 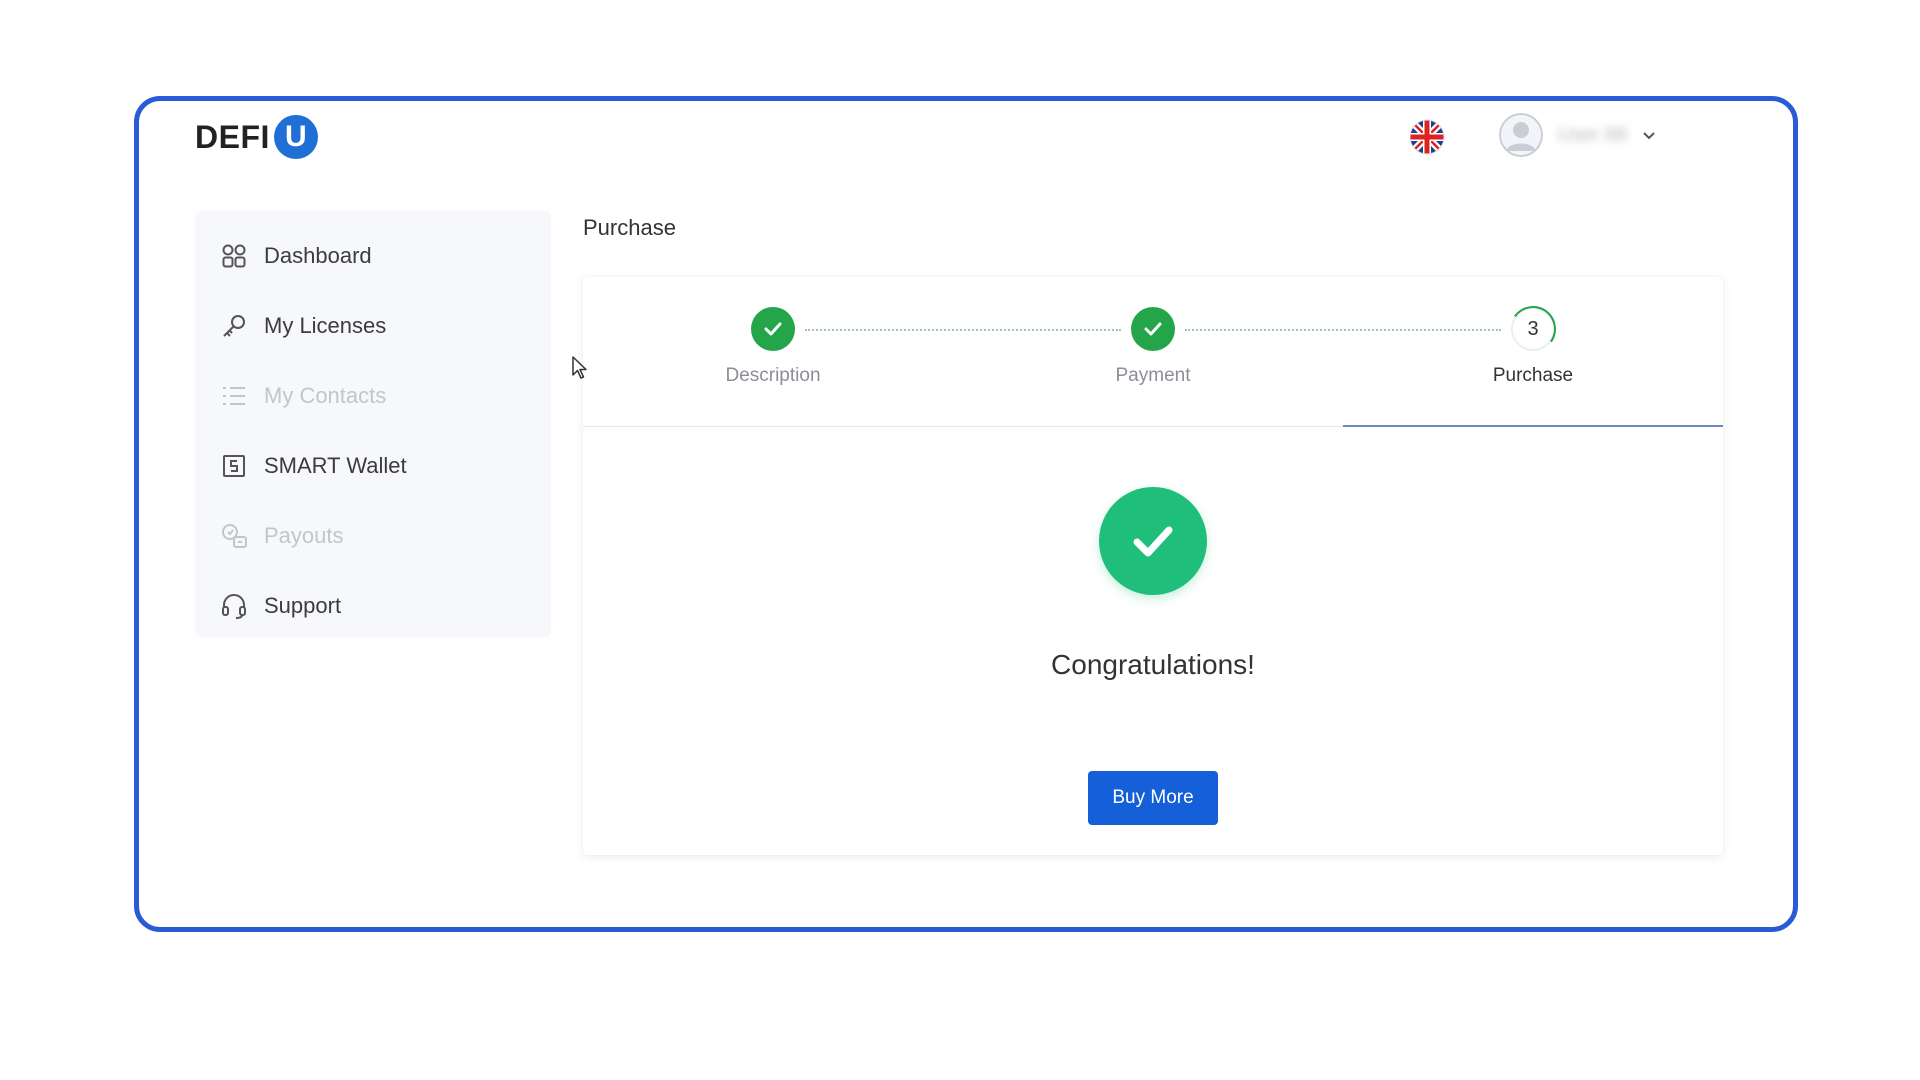 What do you see at coordinates (1153, 798) in the screenshot?
I see `buy-more-button: Buy More` at bounding box center [1153, 798].